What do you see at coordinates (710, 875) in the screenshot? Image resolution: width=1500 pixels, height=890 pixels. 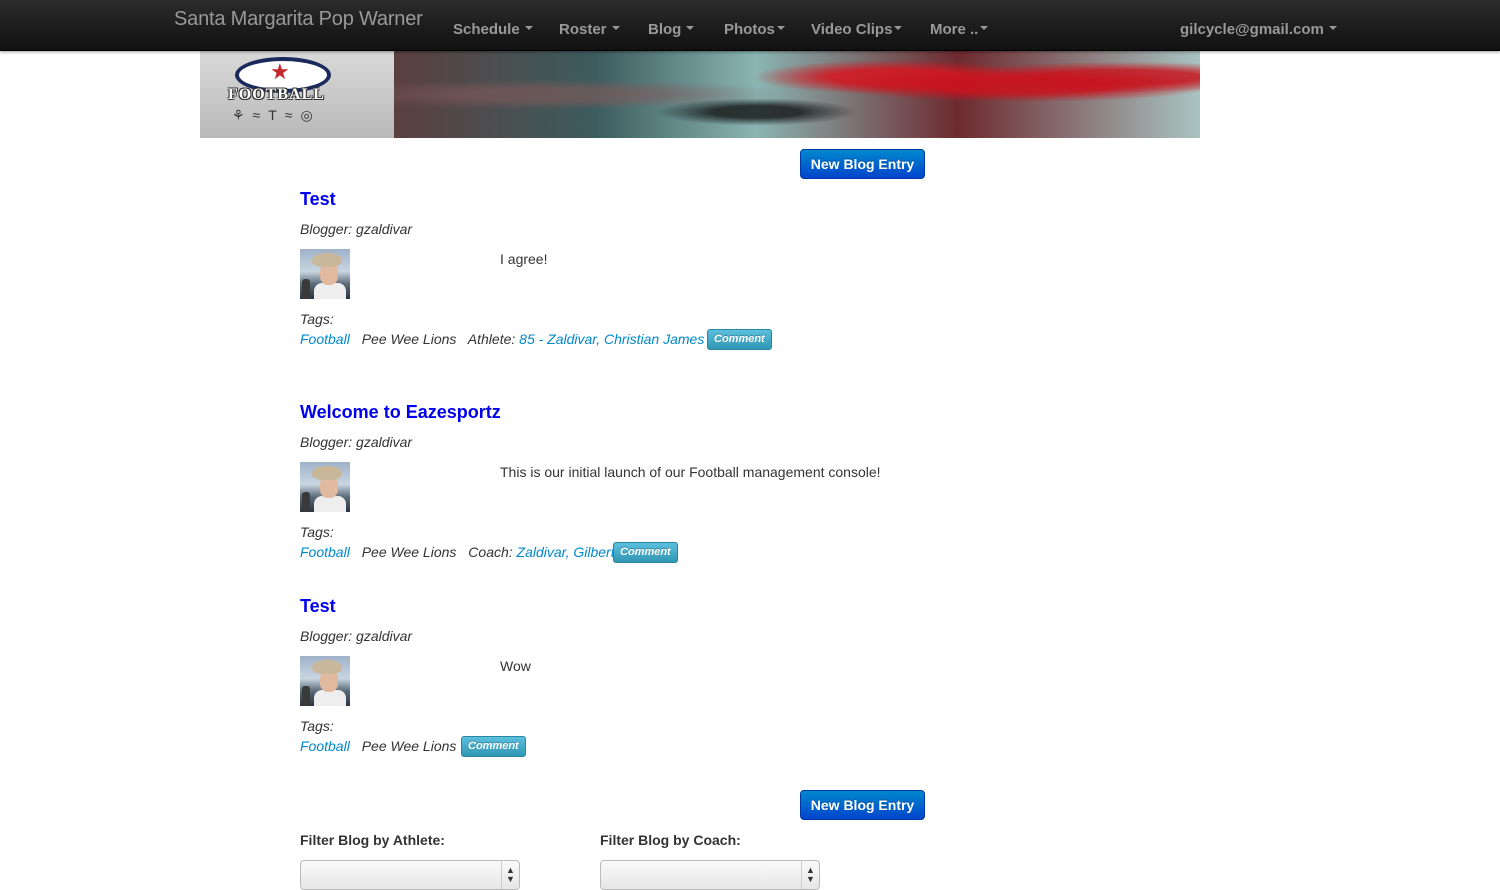 I see `filter-coach-select: ▲ ▼` at bounding box center [710, 875].